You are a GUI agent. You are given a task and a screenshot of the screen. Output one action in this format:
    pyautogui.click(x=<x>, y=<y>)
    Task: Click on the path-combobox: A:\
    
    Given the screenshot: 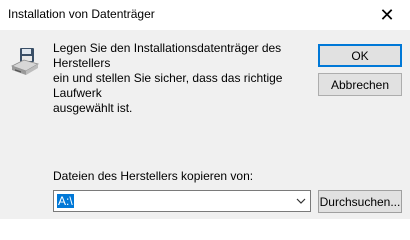 What is the action you would take?
    pyautogui.click(x=182, y=201)
    